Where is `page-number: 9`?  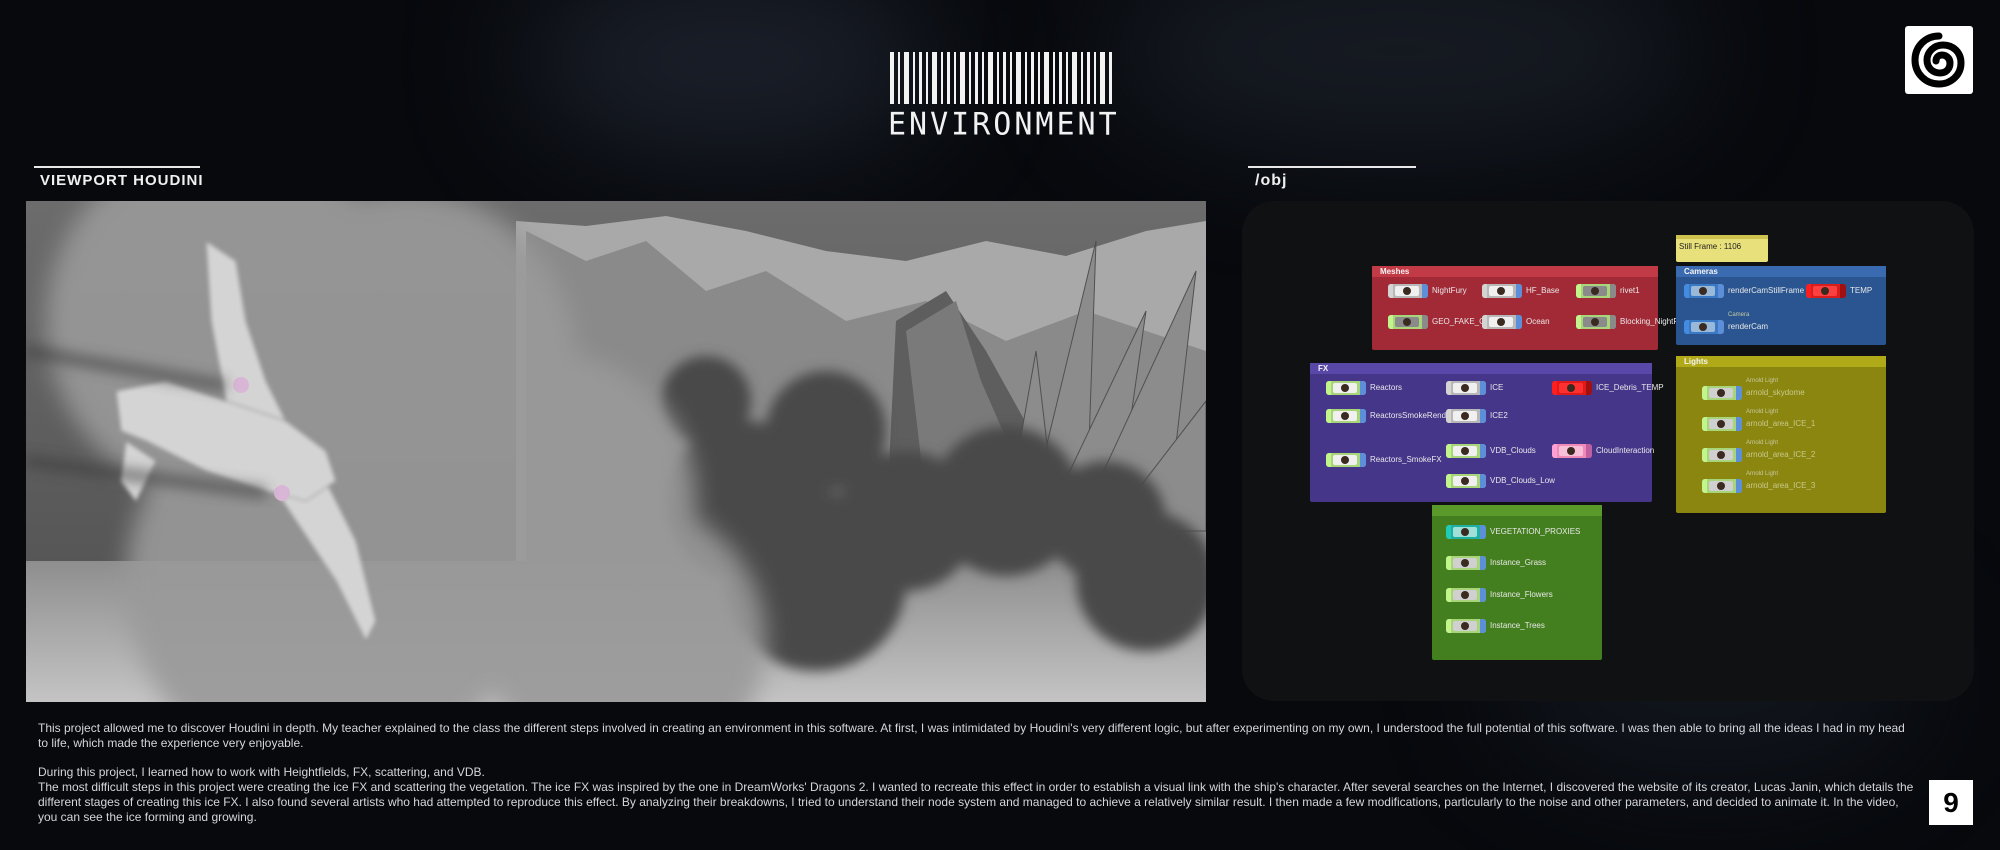 page-number: 9 is located at coordinates (1951, 802).